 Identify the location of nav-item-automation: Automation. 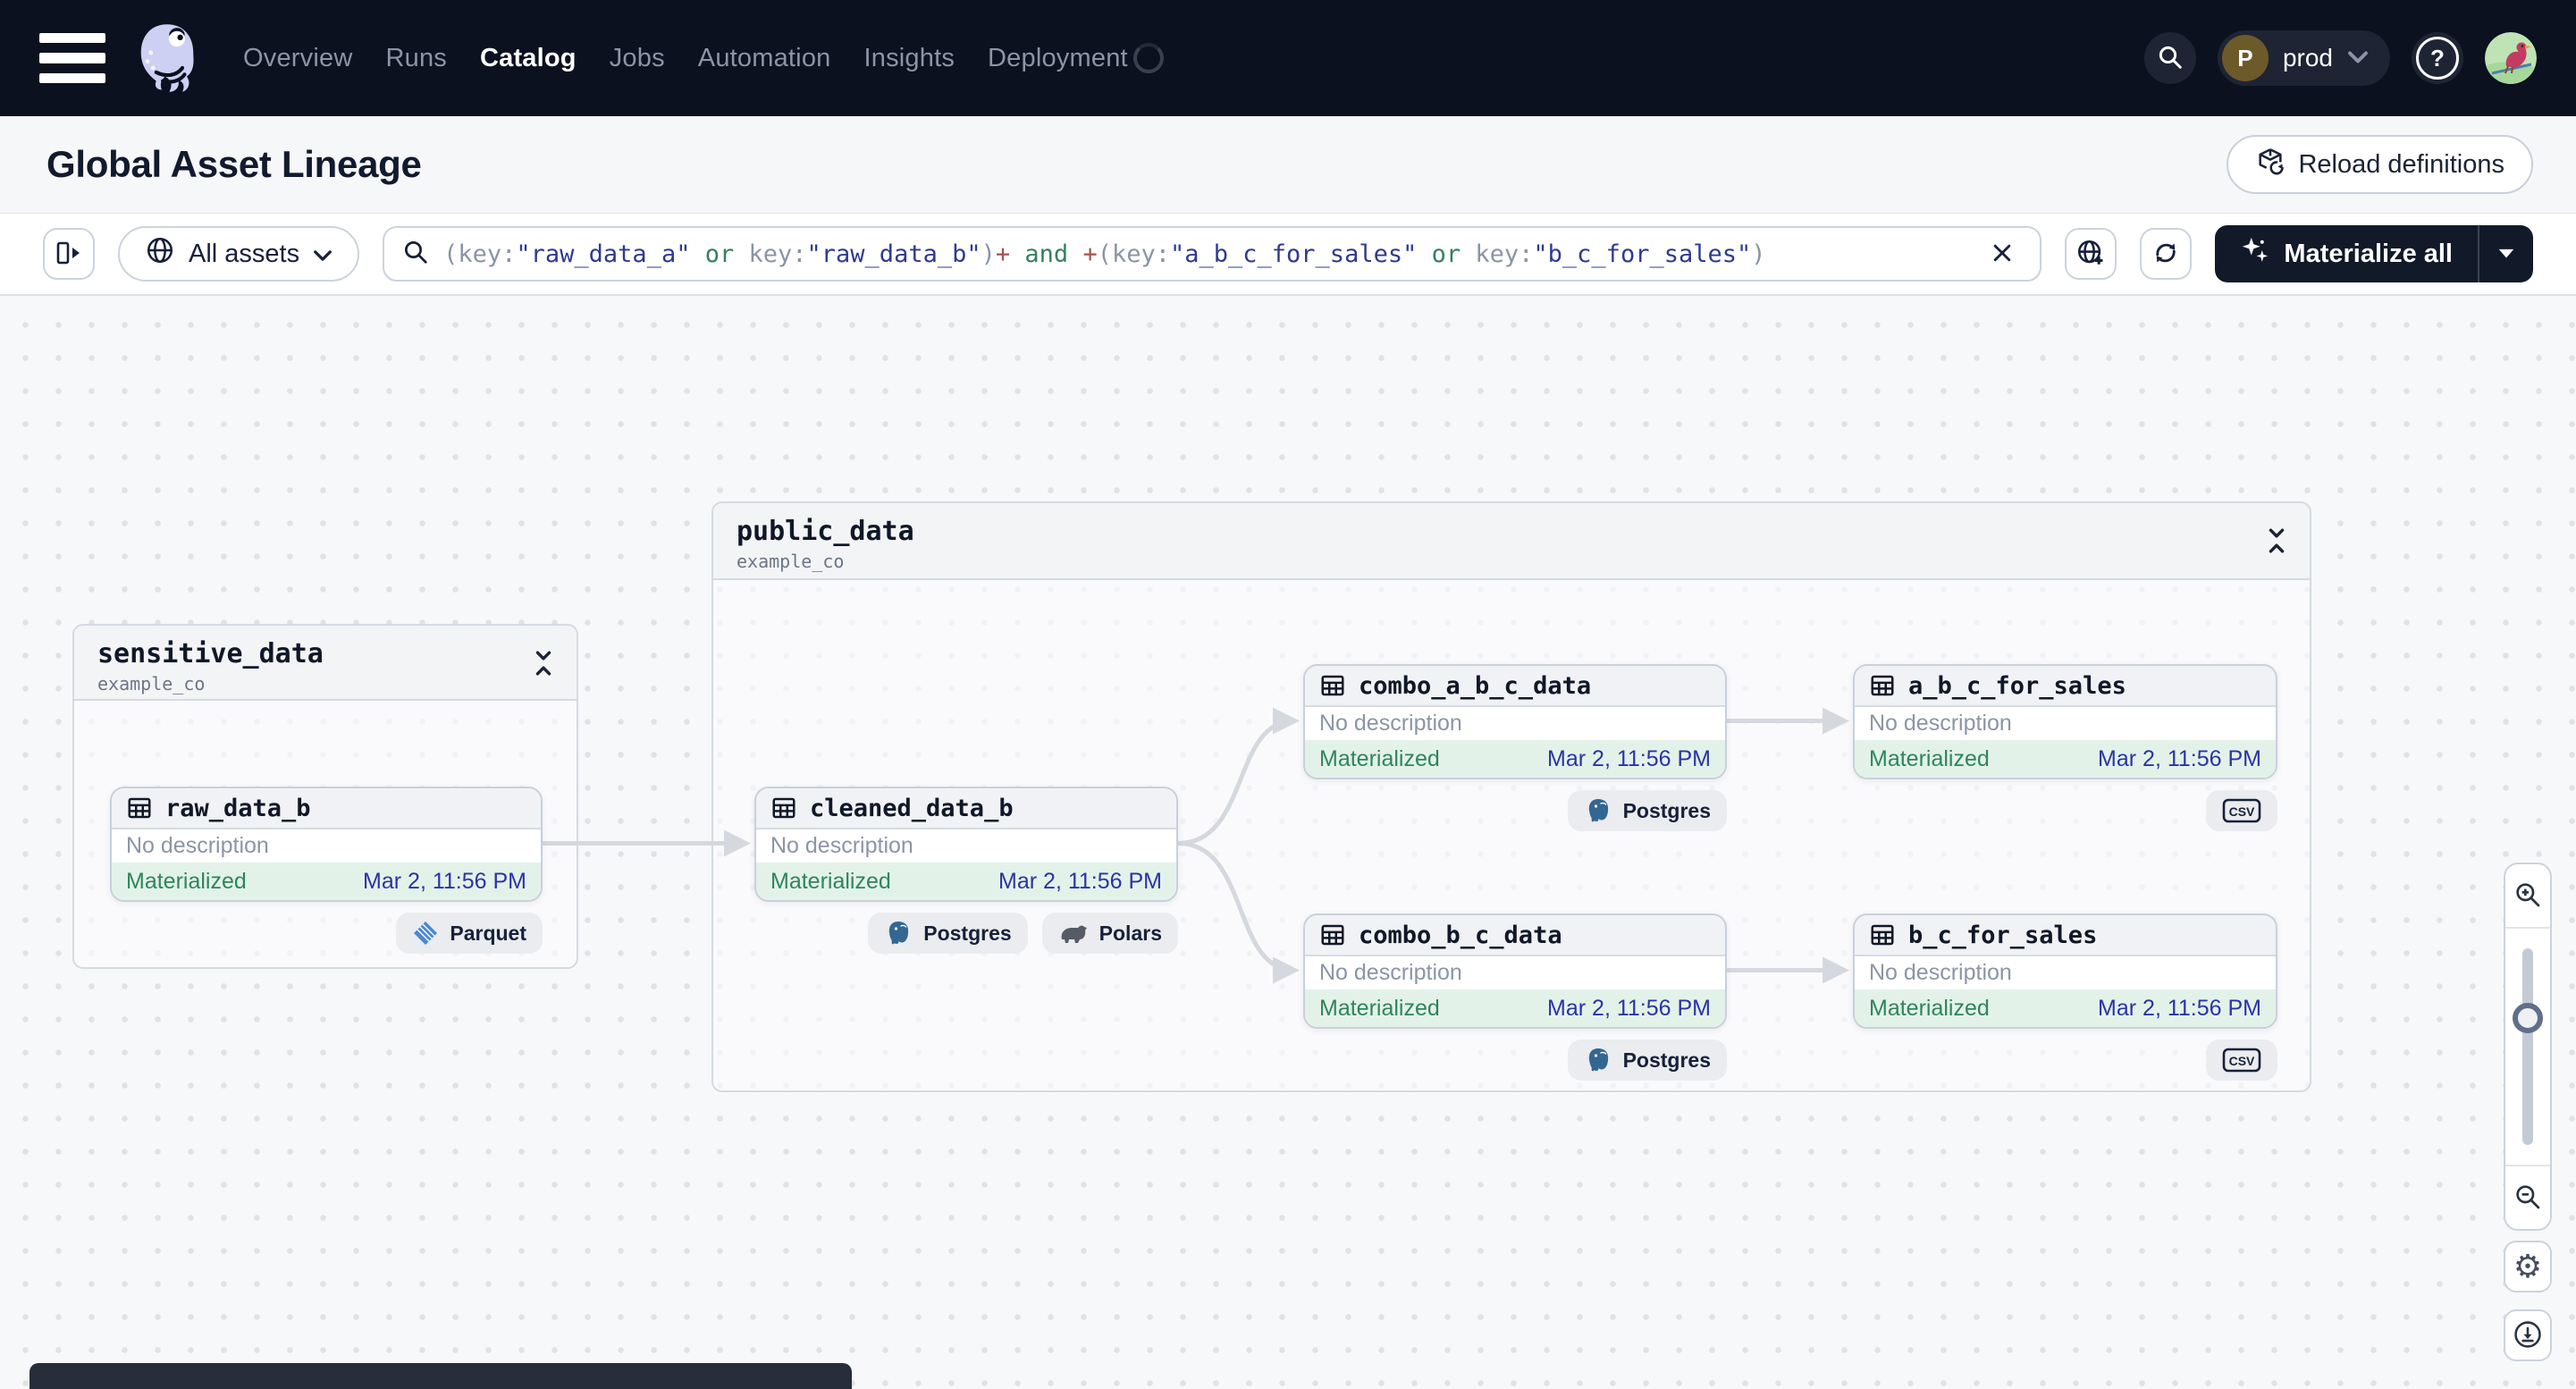
(765, 58).